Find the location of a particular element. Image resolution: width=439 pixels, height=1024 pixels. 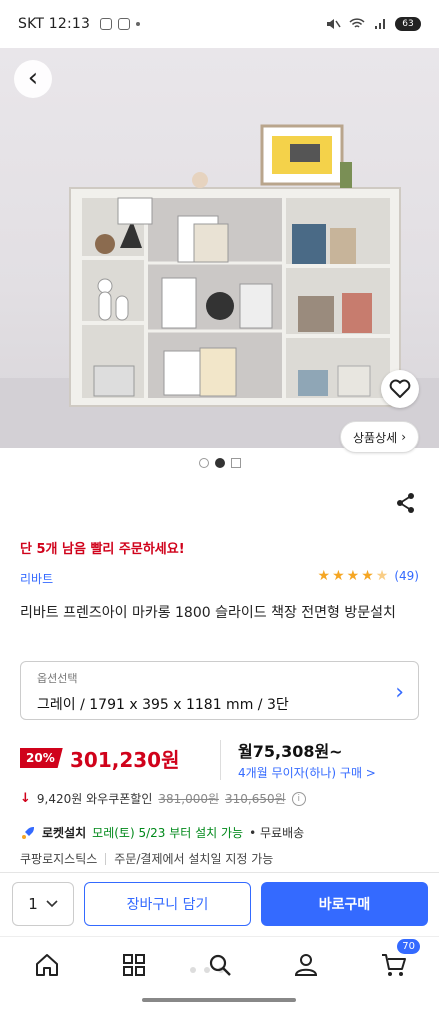

chevron-left-icon: ‹ is located at coordinates (33, 77).